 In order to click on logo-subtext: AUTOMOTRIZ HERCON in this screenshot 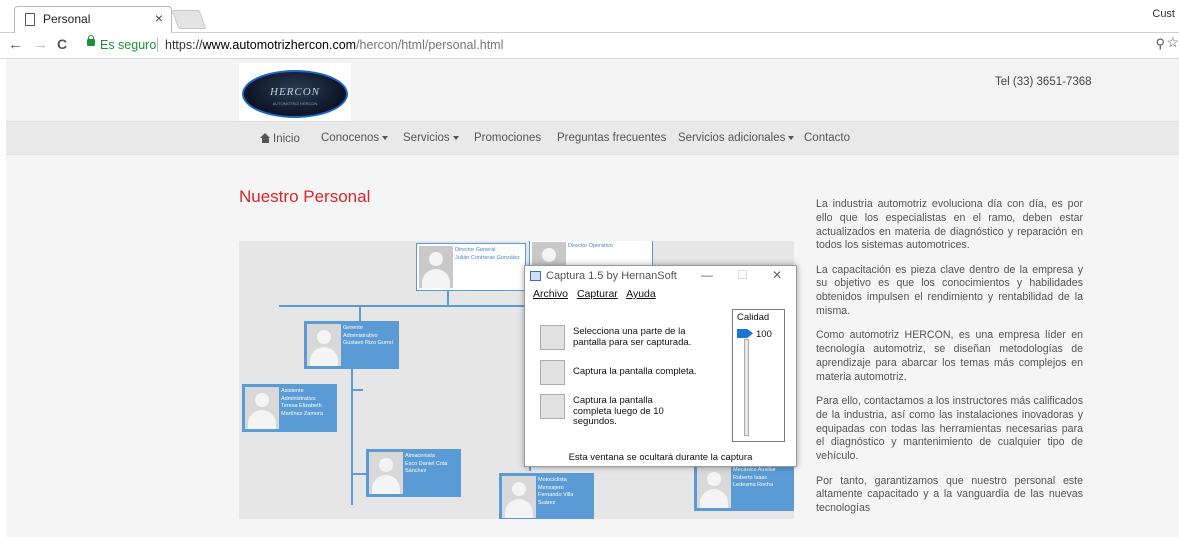, I will do `click(295, 103)`.